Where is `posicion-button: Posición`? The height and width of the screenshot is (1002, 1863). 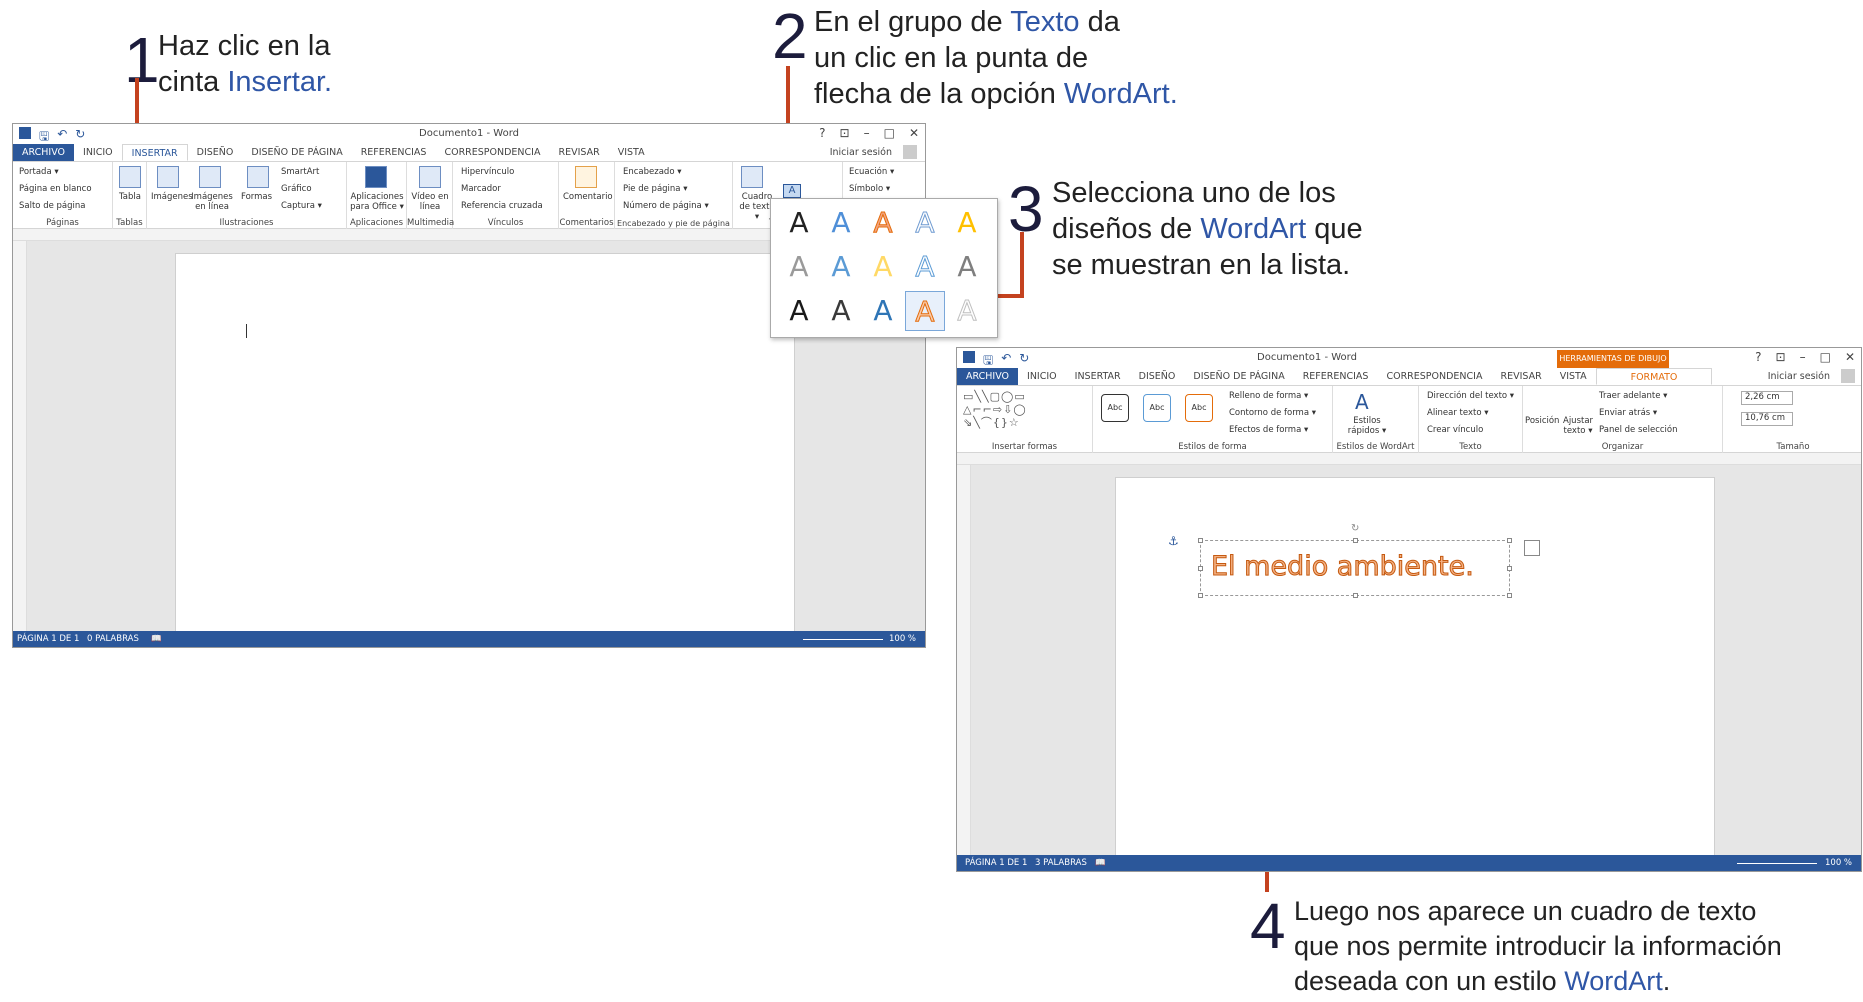 posicion-button: Posición is located at coordinates (1542, 421).